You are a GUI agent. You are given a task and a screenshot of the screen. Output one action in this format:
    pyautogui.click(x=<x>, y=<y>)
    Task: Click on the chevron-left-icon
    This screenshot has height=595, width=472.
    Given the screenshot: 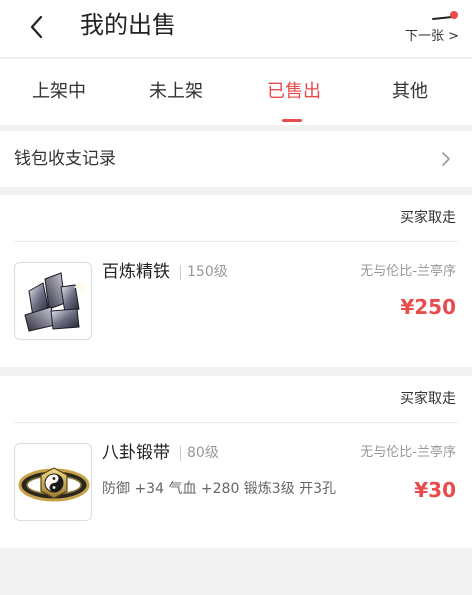 What is the action you would take?
    pyautogui.click(x=36, y=27)
    